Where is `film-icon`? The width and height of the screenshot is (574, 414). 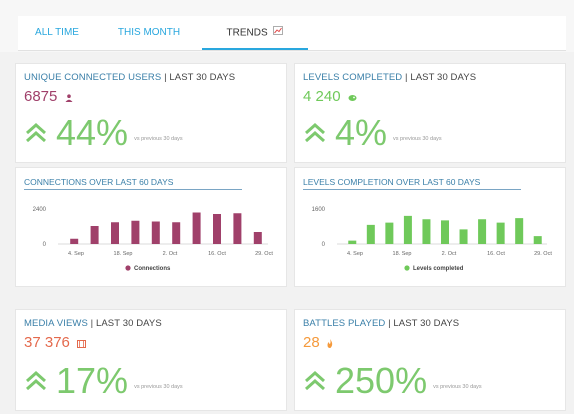
film-icon is located at coordinates (82, 343).